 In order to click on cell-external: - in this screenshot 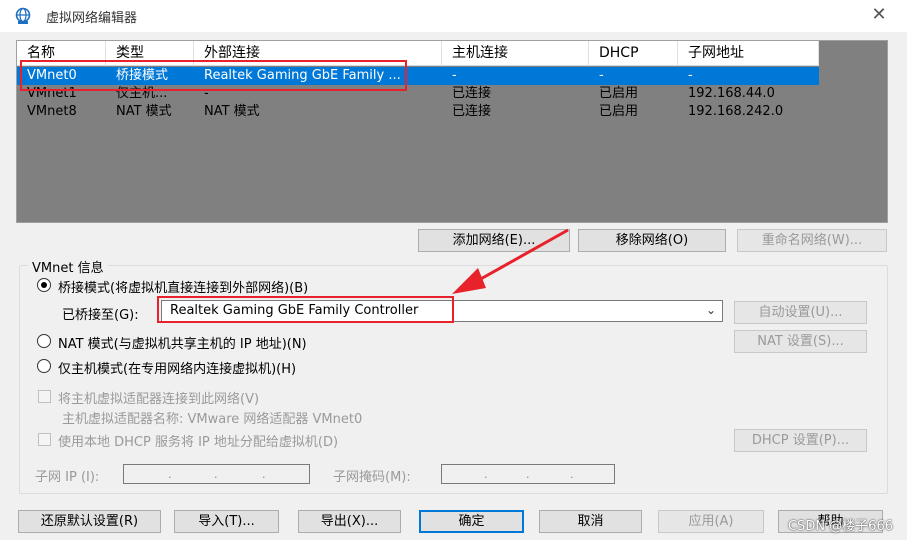, I will do `click(206, 93)`.